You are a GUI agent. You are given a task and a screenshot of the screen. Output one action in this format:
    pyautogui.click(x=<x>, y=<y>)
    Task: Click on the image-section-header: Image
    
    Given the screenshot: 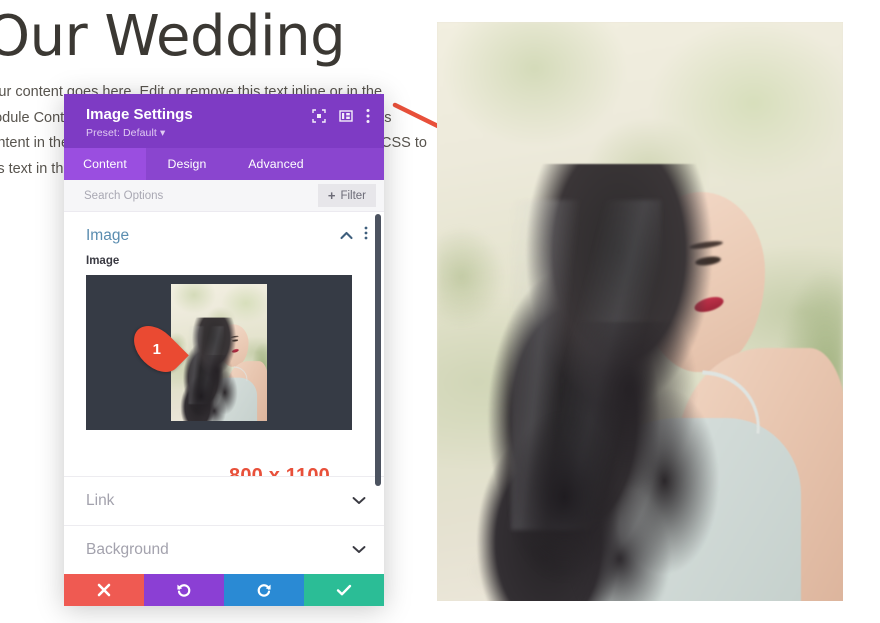 What is the action you would take?
    pyautogui.click(x=227, y=240)
    